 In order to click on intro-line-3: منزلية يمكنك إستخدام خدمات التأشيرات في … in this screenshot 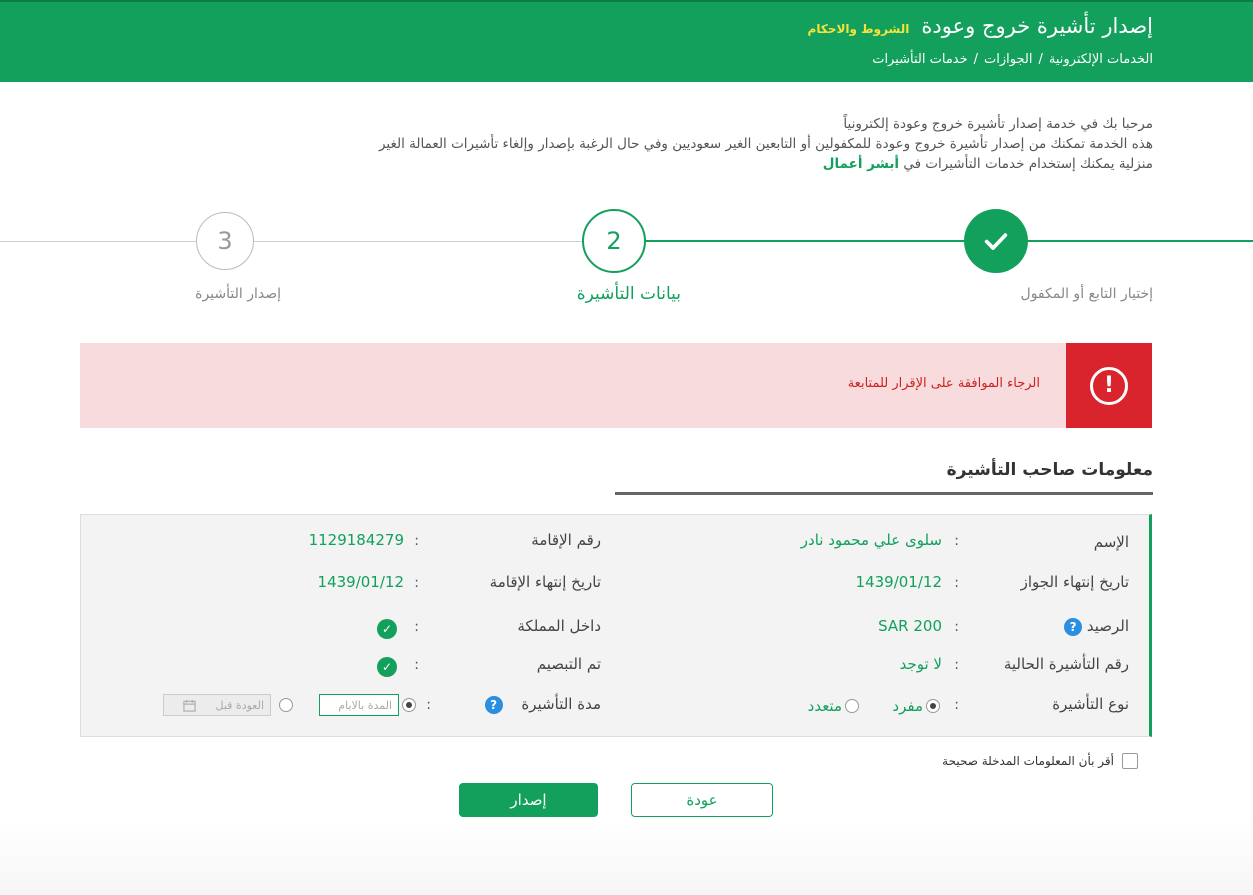, I will do `click(623, 164)`.